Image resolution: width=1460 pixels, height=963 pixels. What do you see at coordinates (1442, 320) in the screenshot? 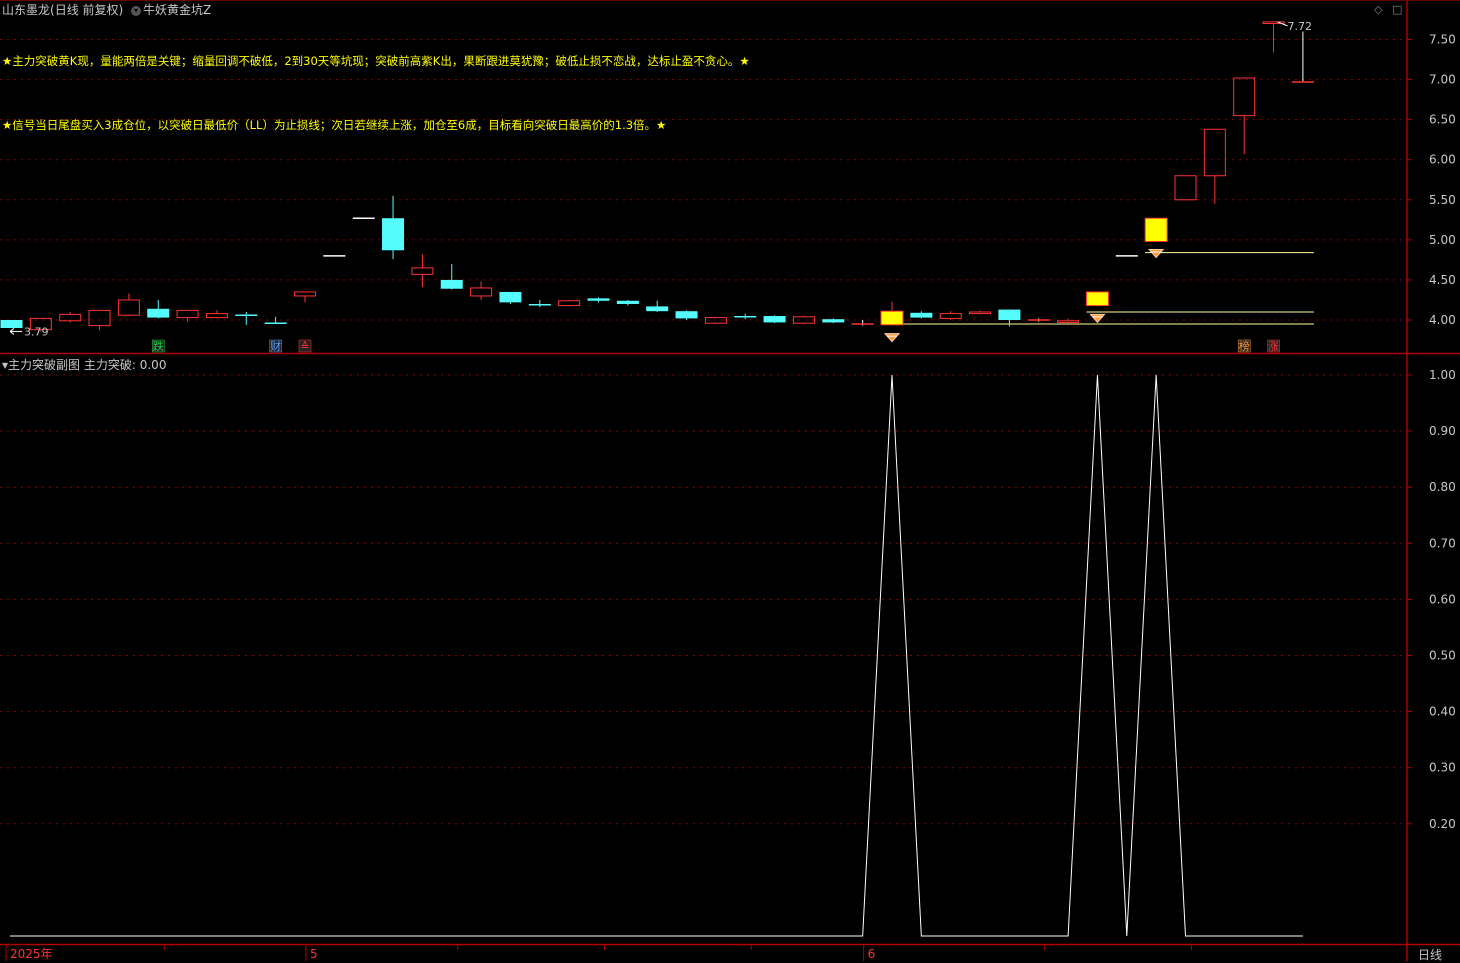
I see `price-tick-label: 4.00` at bounding box center [1442, 320].